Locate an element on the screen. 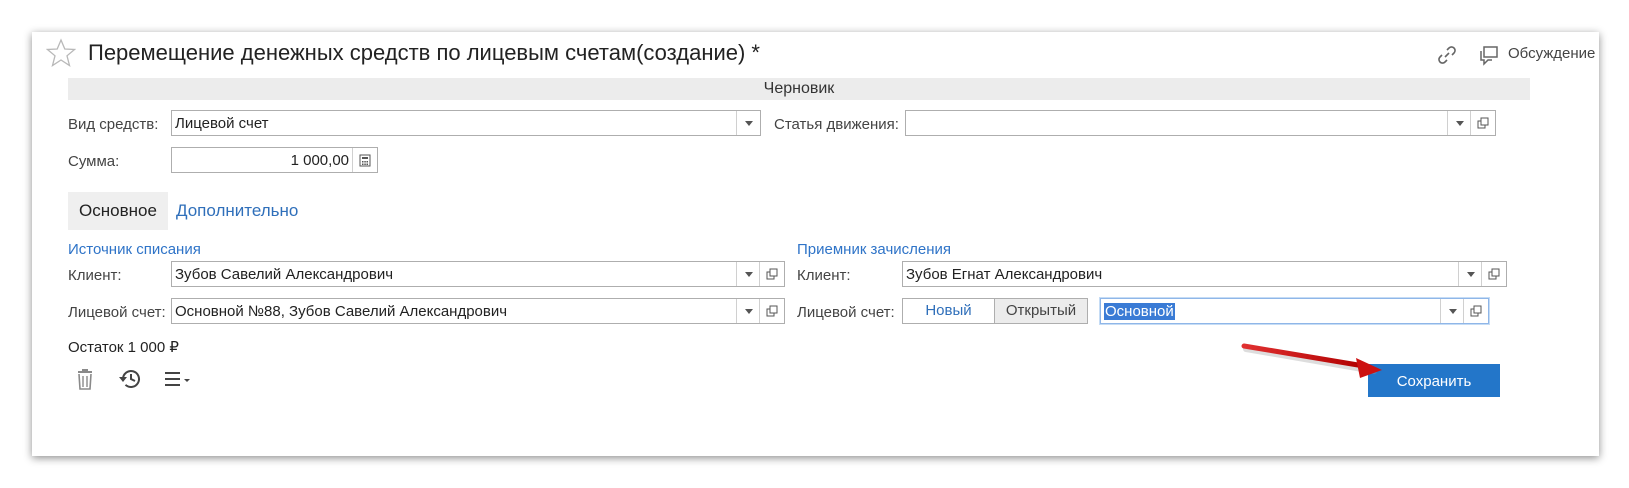 This screenshot has height=488, width=1629. amount-label: Сумма: is located at coordinates (94, 161).